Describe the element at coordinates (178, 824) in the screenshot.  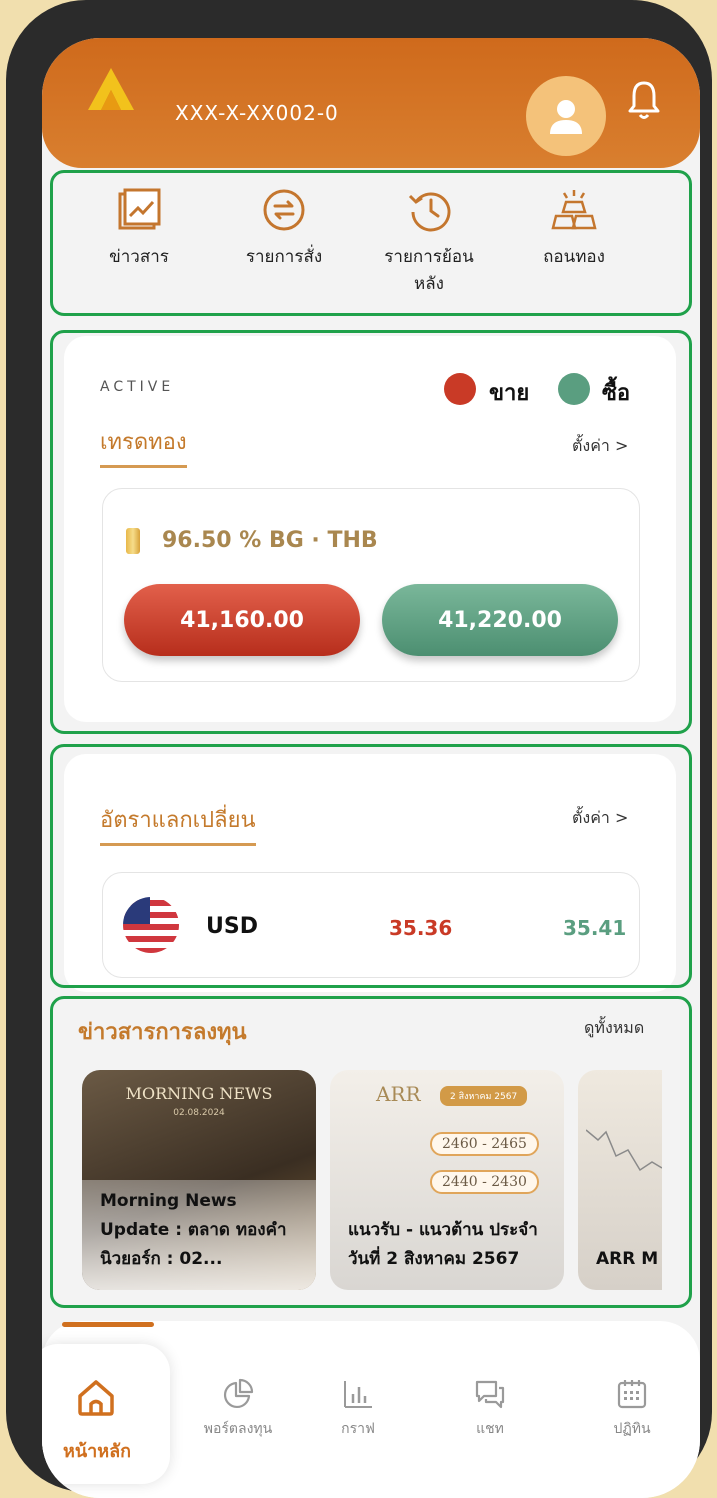
I see `exchange-section-title: อัตราแลกเปลี่ยน` at that location.